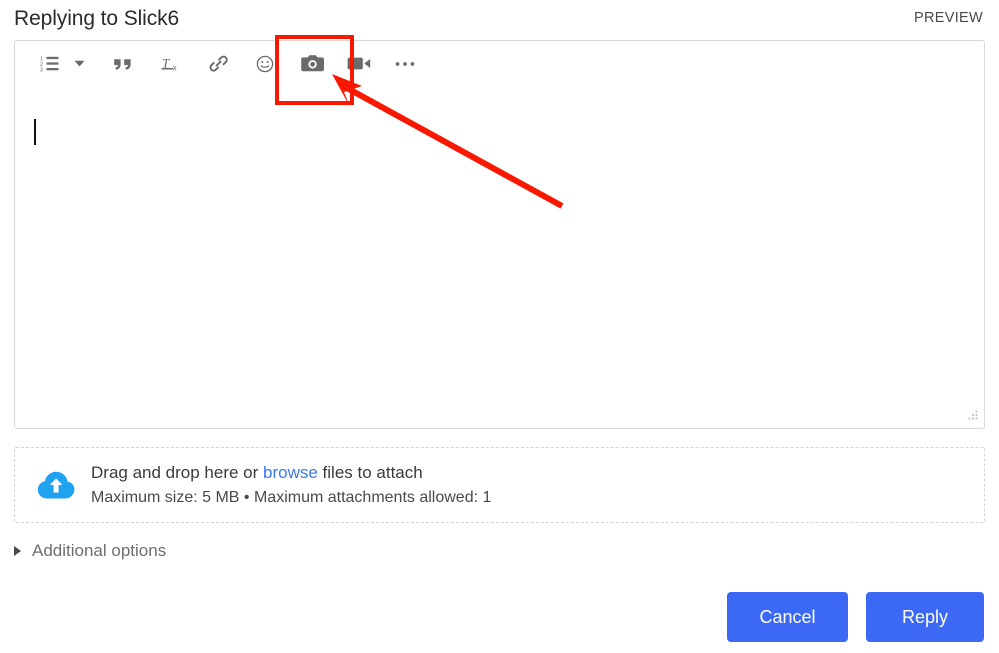 Image resolution: width=999 pixels, height=653 pixels. What do you see at coordinates (370, 473) in the screenshot?
I see `dropzone-suffix: files to attach` at bounding box center [370, 473].